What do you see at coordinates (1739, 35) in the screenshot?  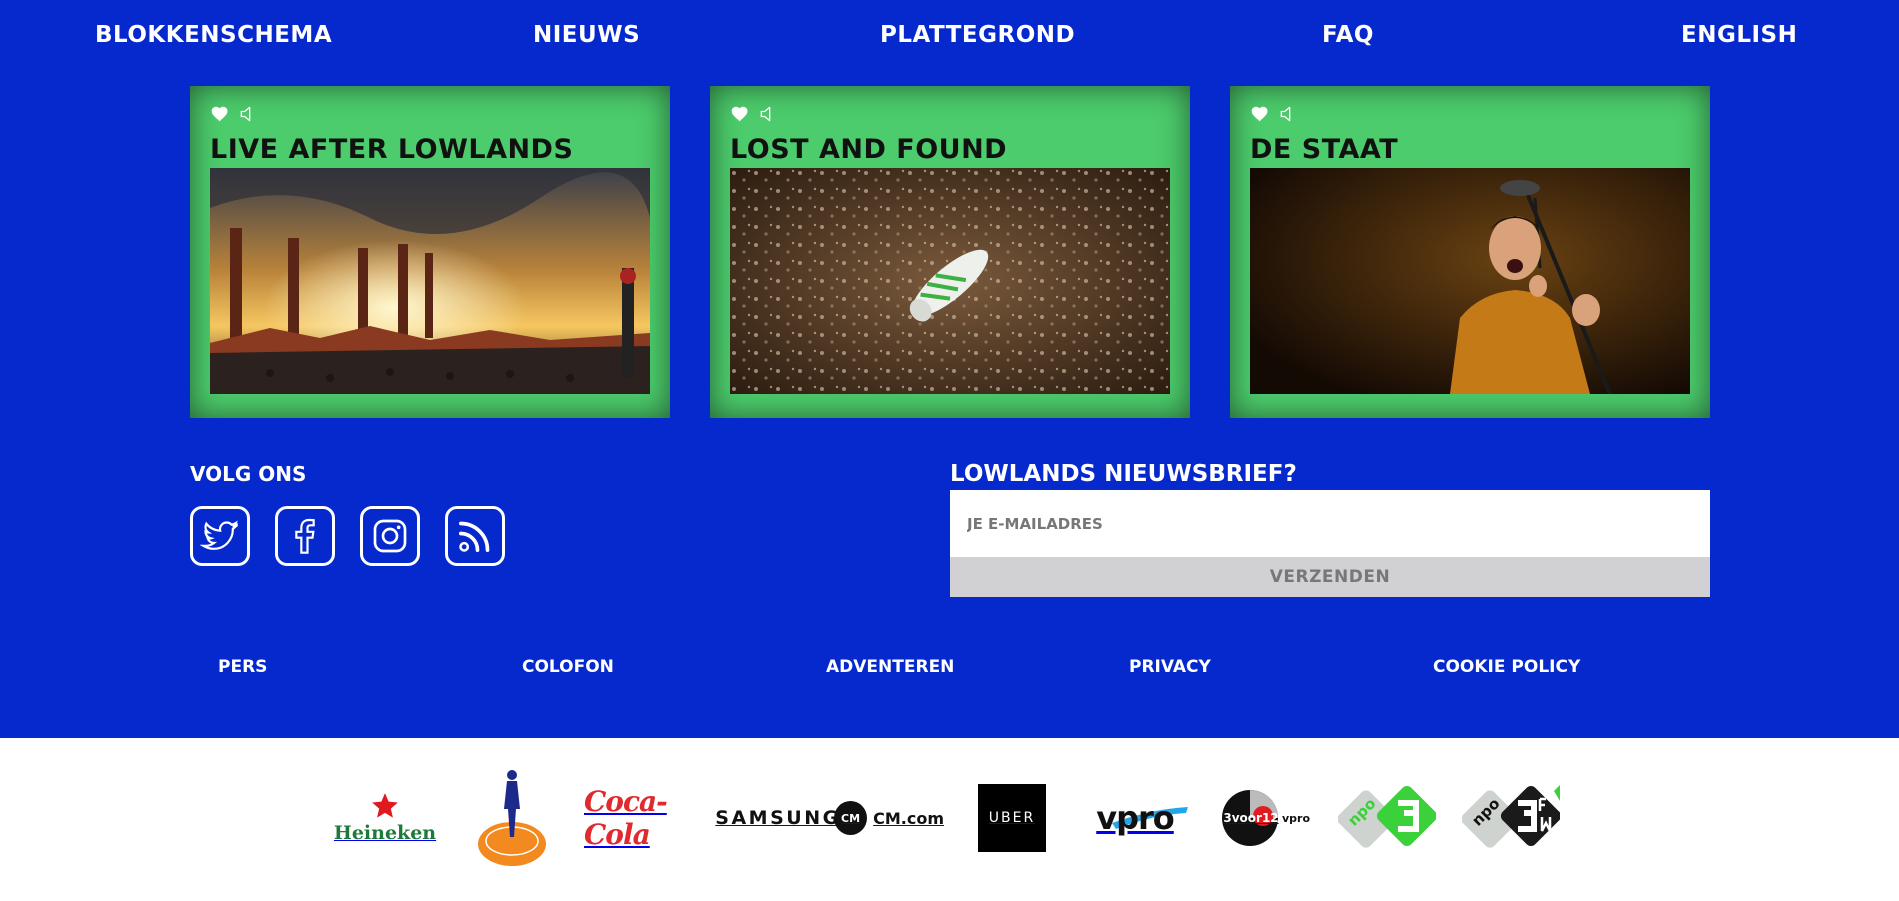 I see `nav-english: ENGLISH` at bounding box center [1739, 35].